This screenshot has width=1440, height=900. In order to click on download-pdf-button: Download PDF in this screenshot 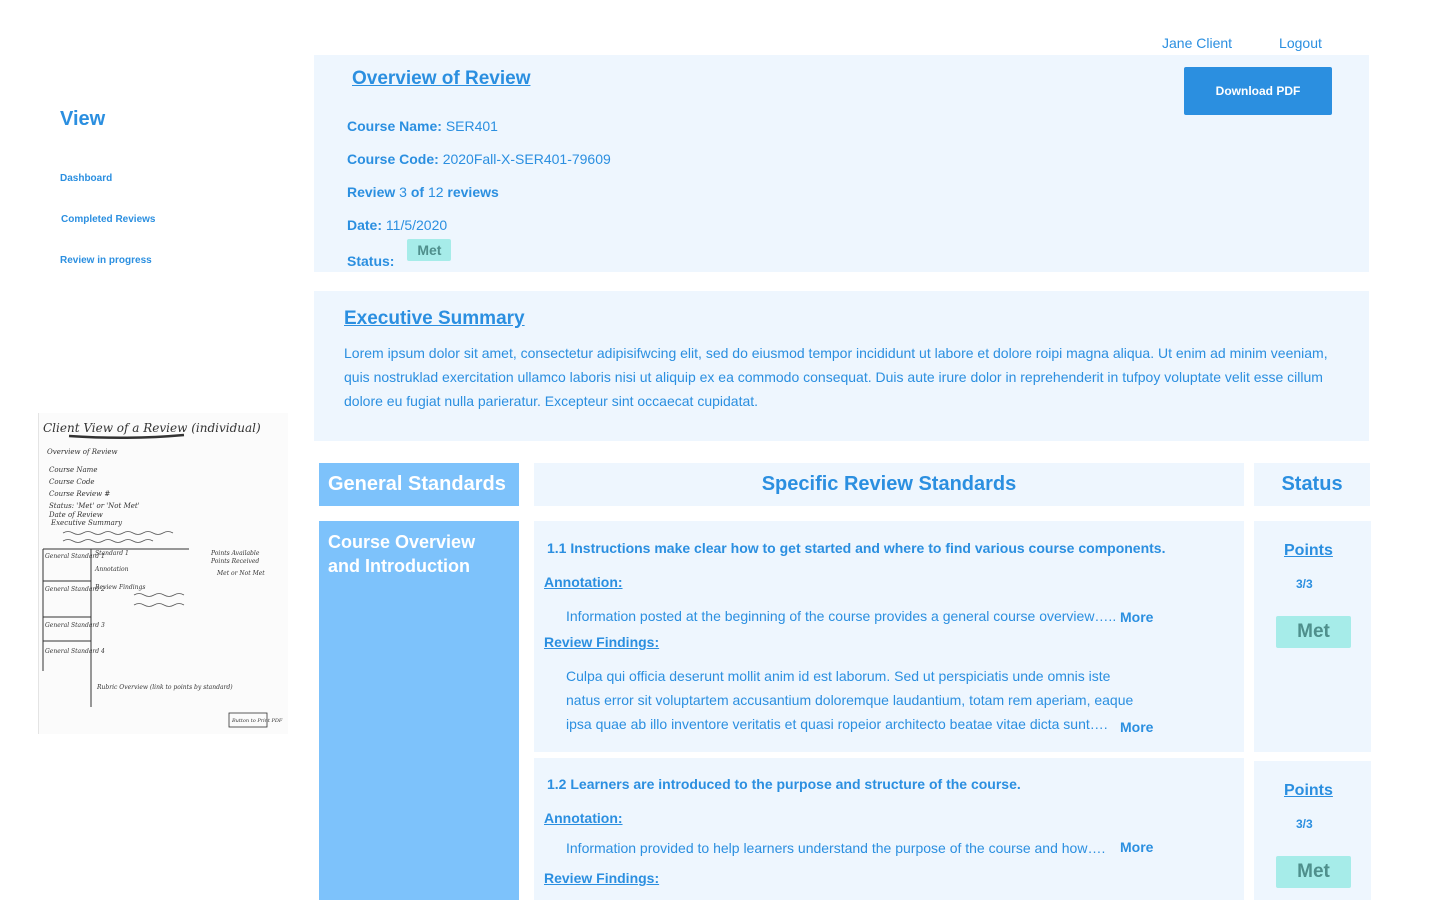, I will do `click(1258, 91)`.